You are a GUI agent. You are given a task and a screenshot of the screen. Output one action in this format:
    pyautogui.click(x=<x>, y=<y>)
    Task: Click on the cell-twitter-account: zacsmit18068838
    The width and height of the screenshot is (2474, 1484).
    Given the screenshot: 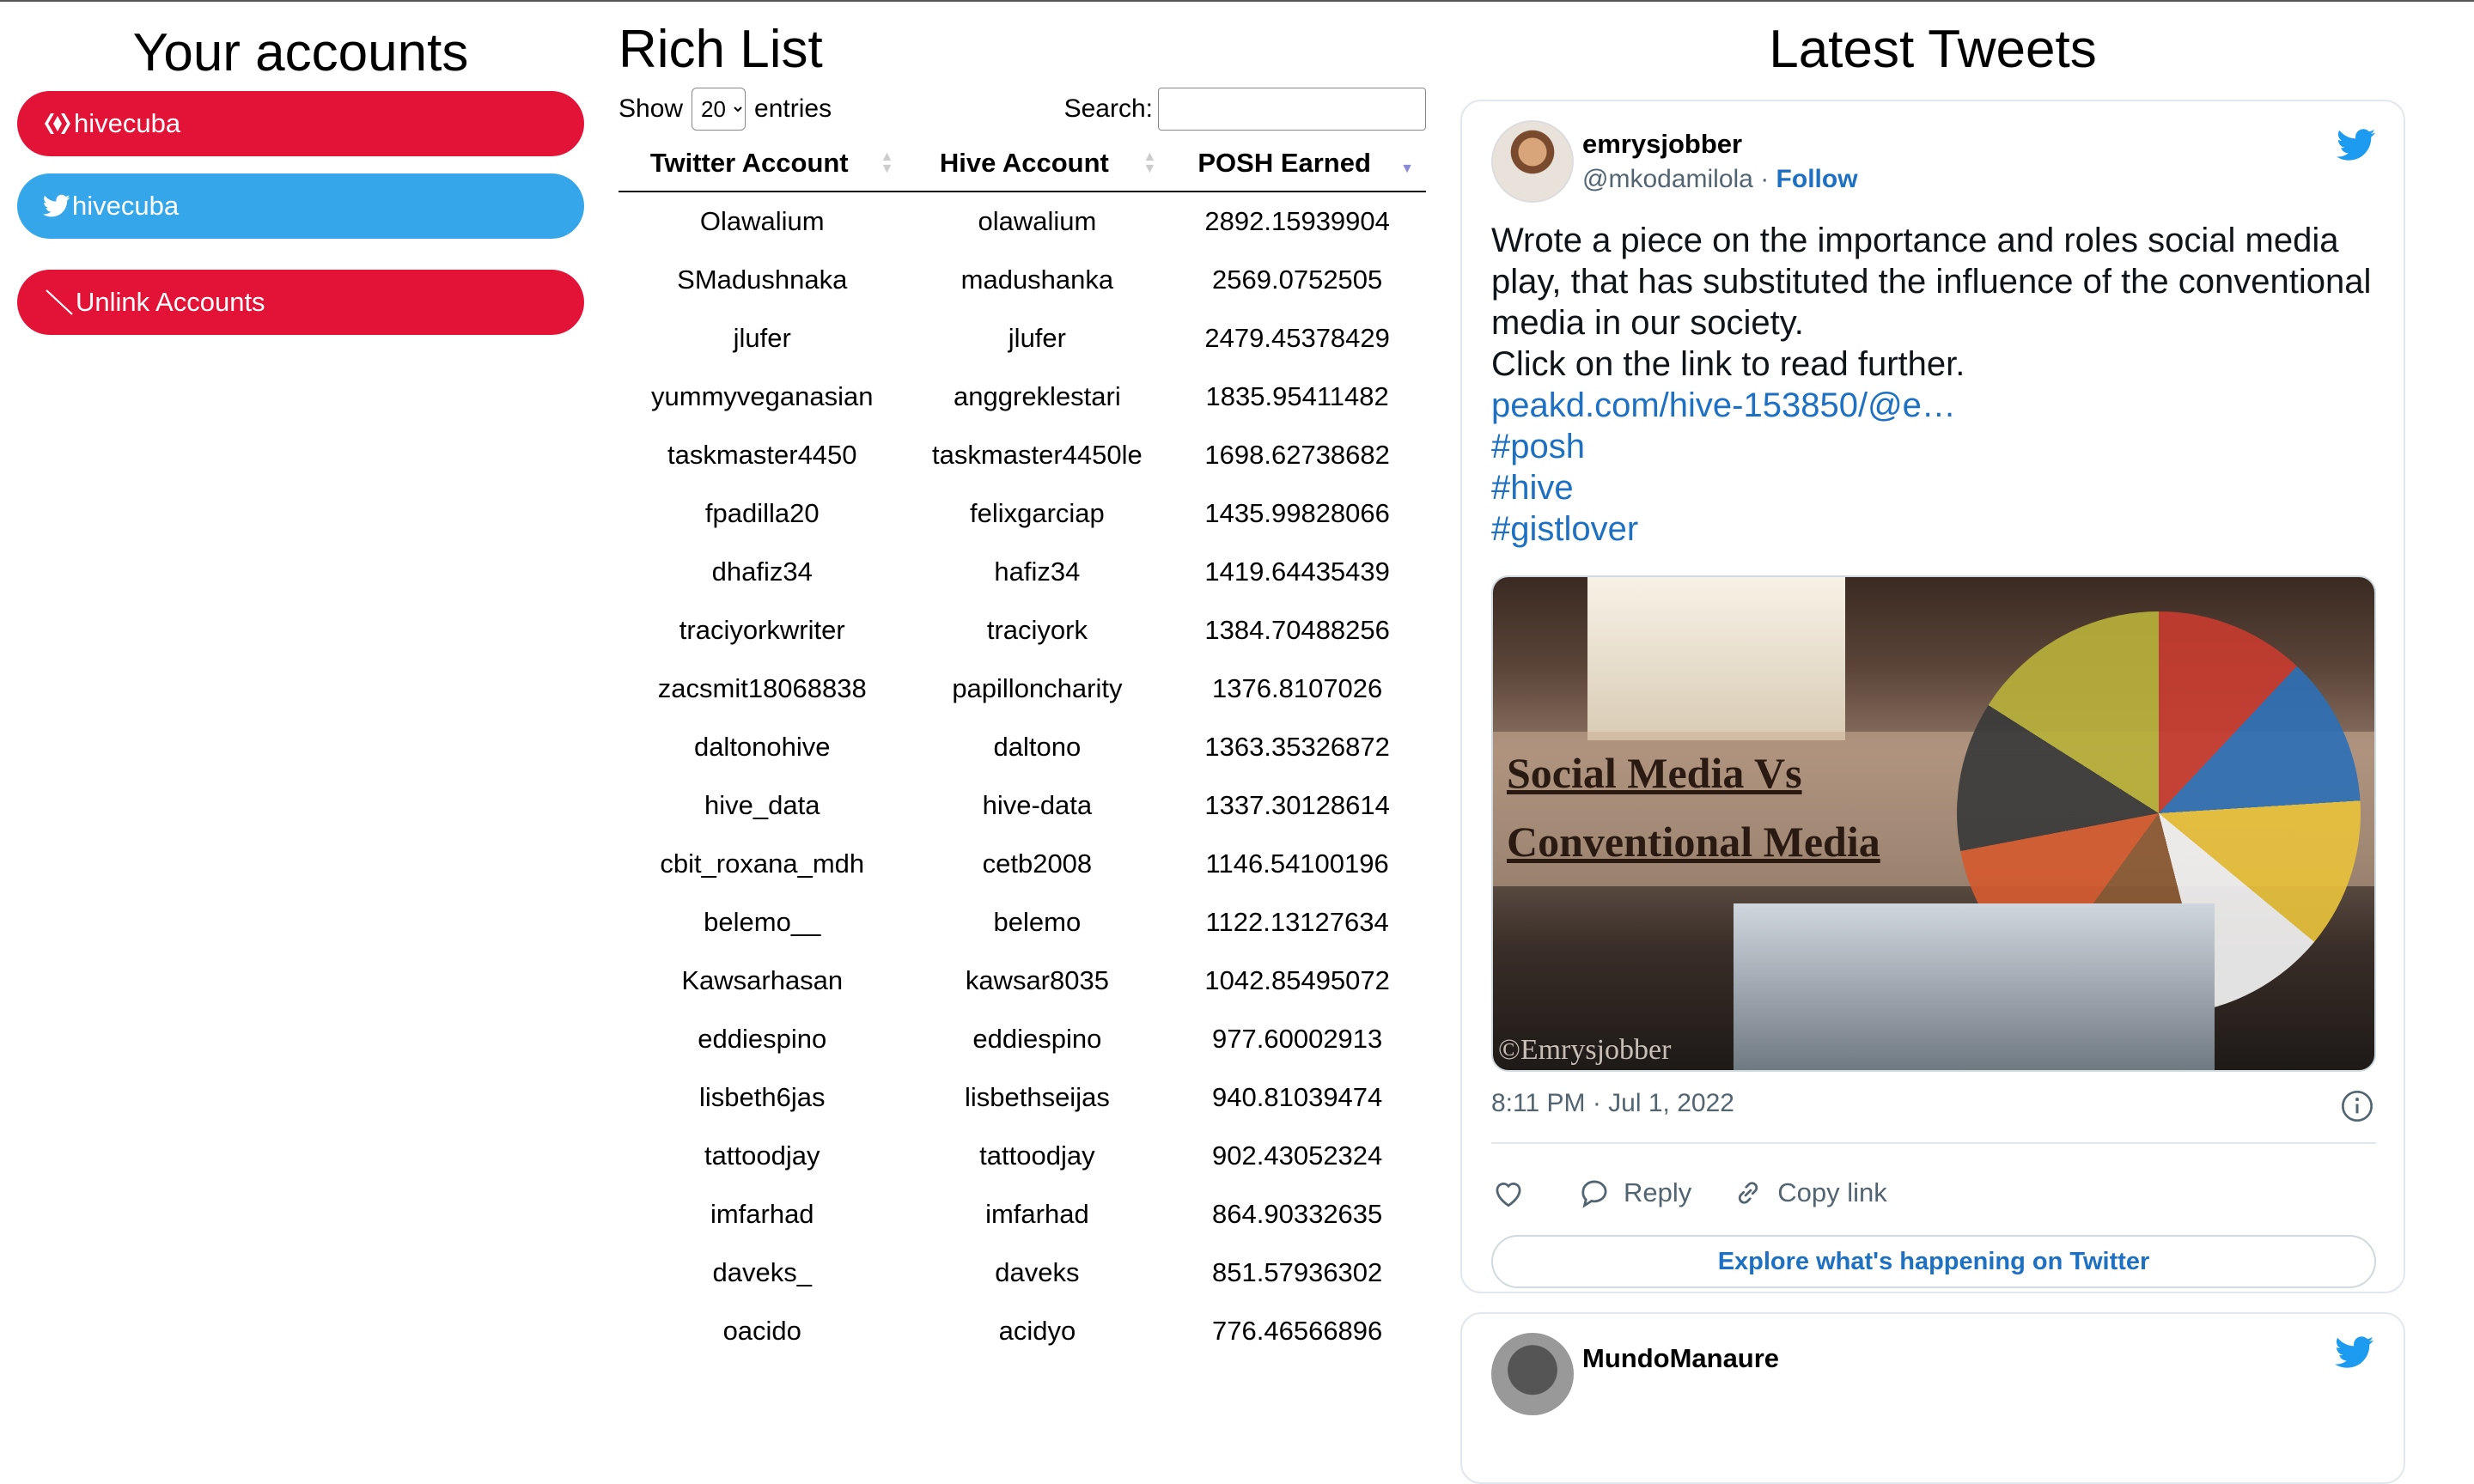 What is the action you would take?
    pyautogui.click(x=762, y=688)
    